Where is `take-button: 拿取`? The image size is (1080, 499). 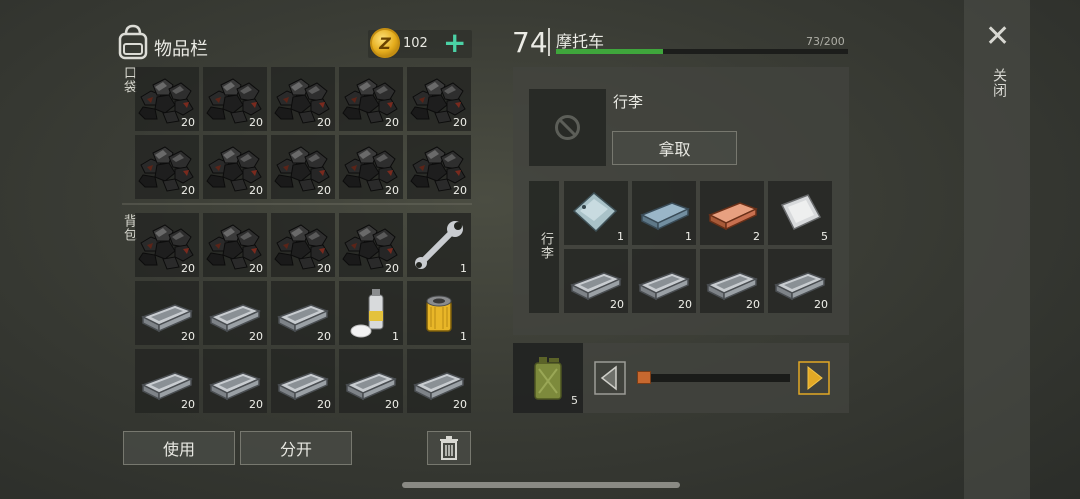
take-button: 拿取 is located at coordinates (674, 148).